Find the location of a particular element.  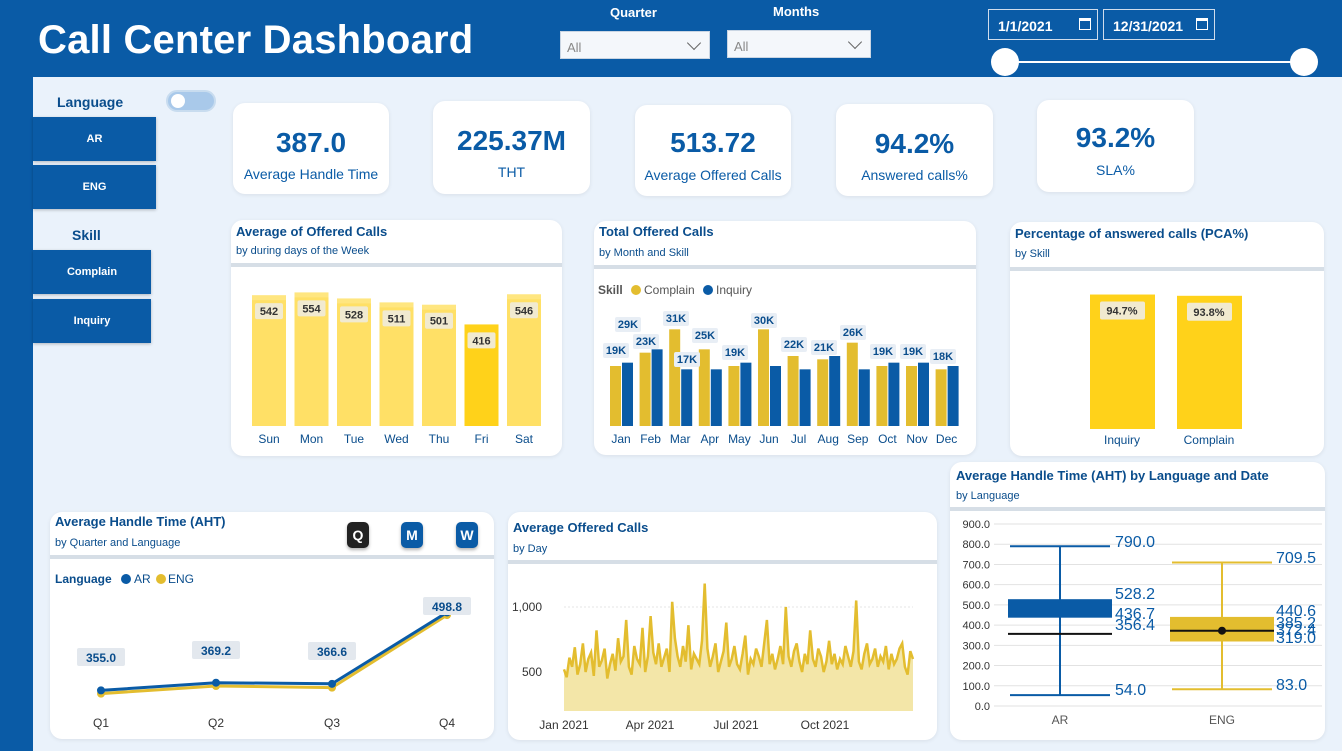

bar-mon is located at coordinates (311, 361).